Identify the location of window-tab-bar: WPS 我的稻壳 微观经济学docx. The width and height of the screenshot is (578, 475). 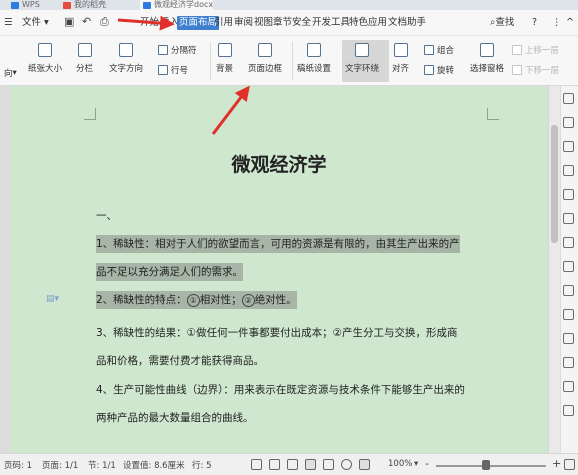
(289, 5).